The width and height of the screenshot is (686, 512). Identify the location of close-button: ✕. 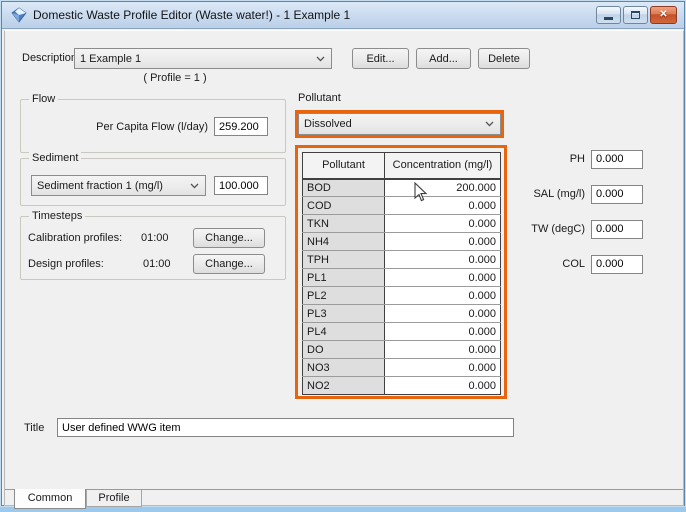
(663, 15).